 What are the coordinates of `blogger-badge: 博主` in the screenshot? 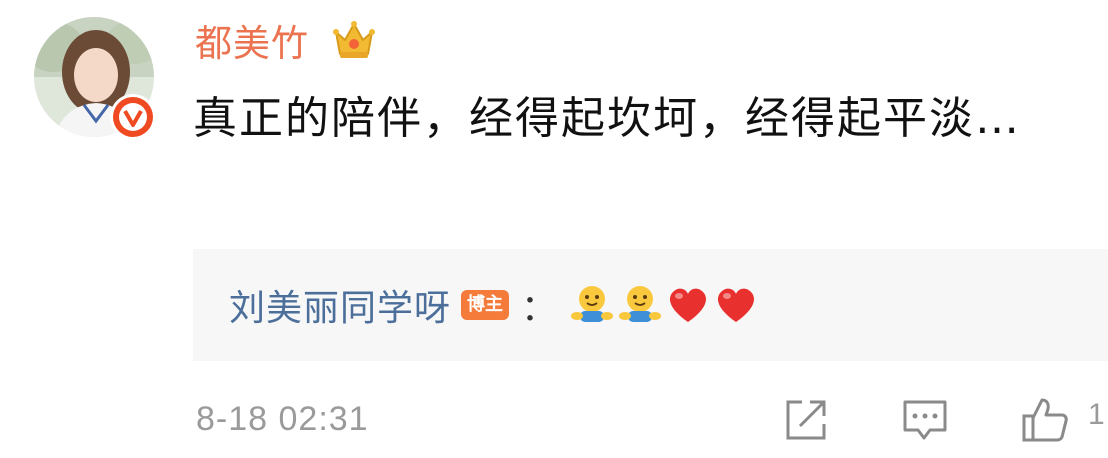 It's located at (485, 305).